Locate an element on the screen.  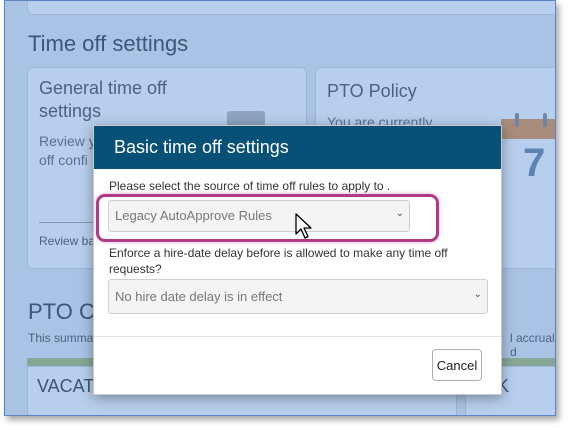
section-title: Time off settings is located at coordinates (108, 43).